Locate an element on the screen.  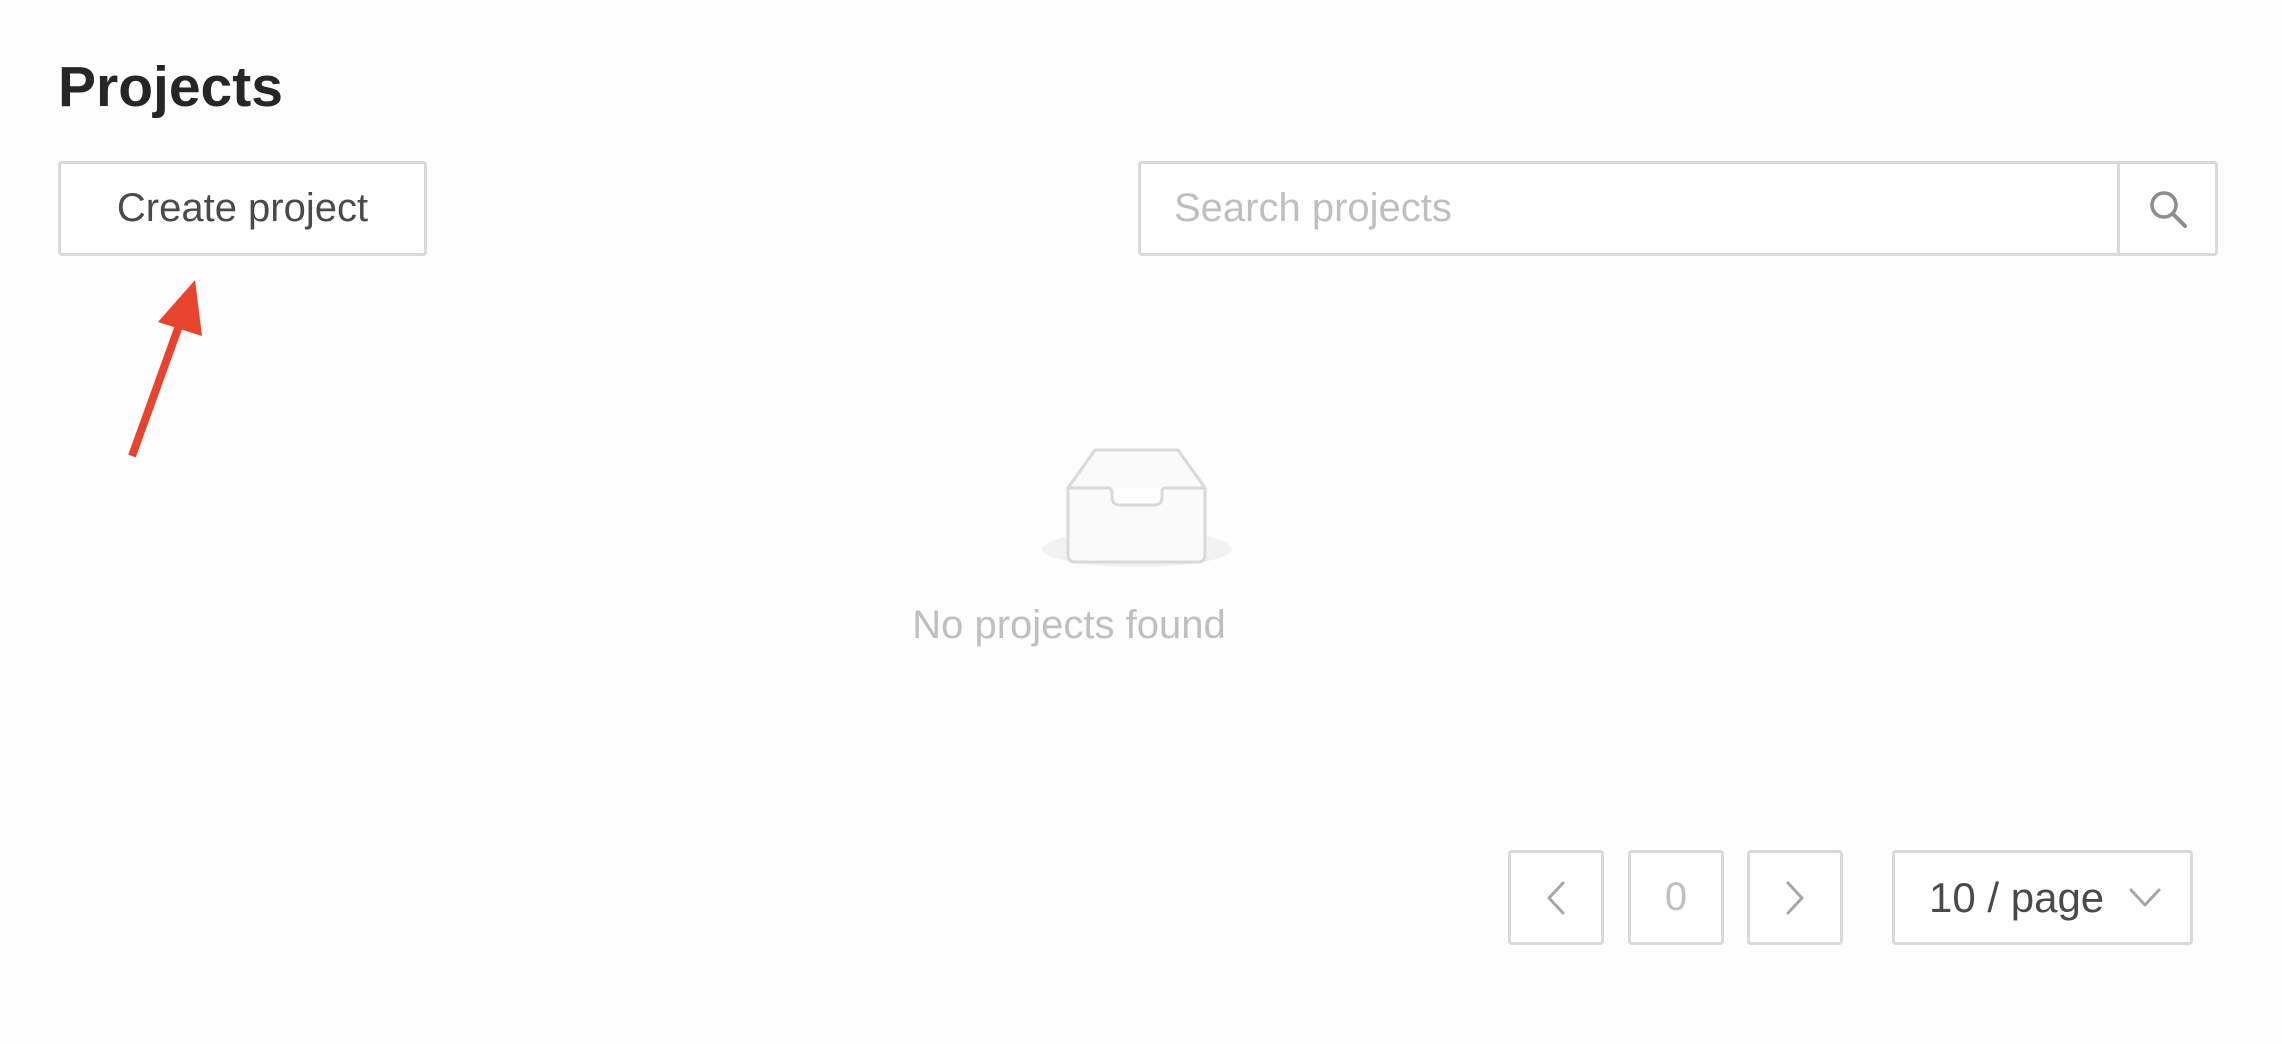
empty-inbox-icon is located at coordinates (1137, 507).